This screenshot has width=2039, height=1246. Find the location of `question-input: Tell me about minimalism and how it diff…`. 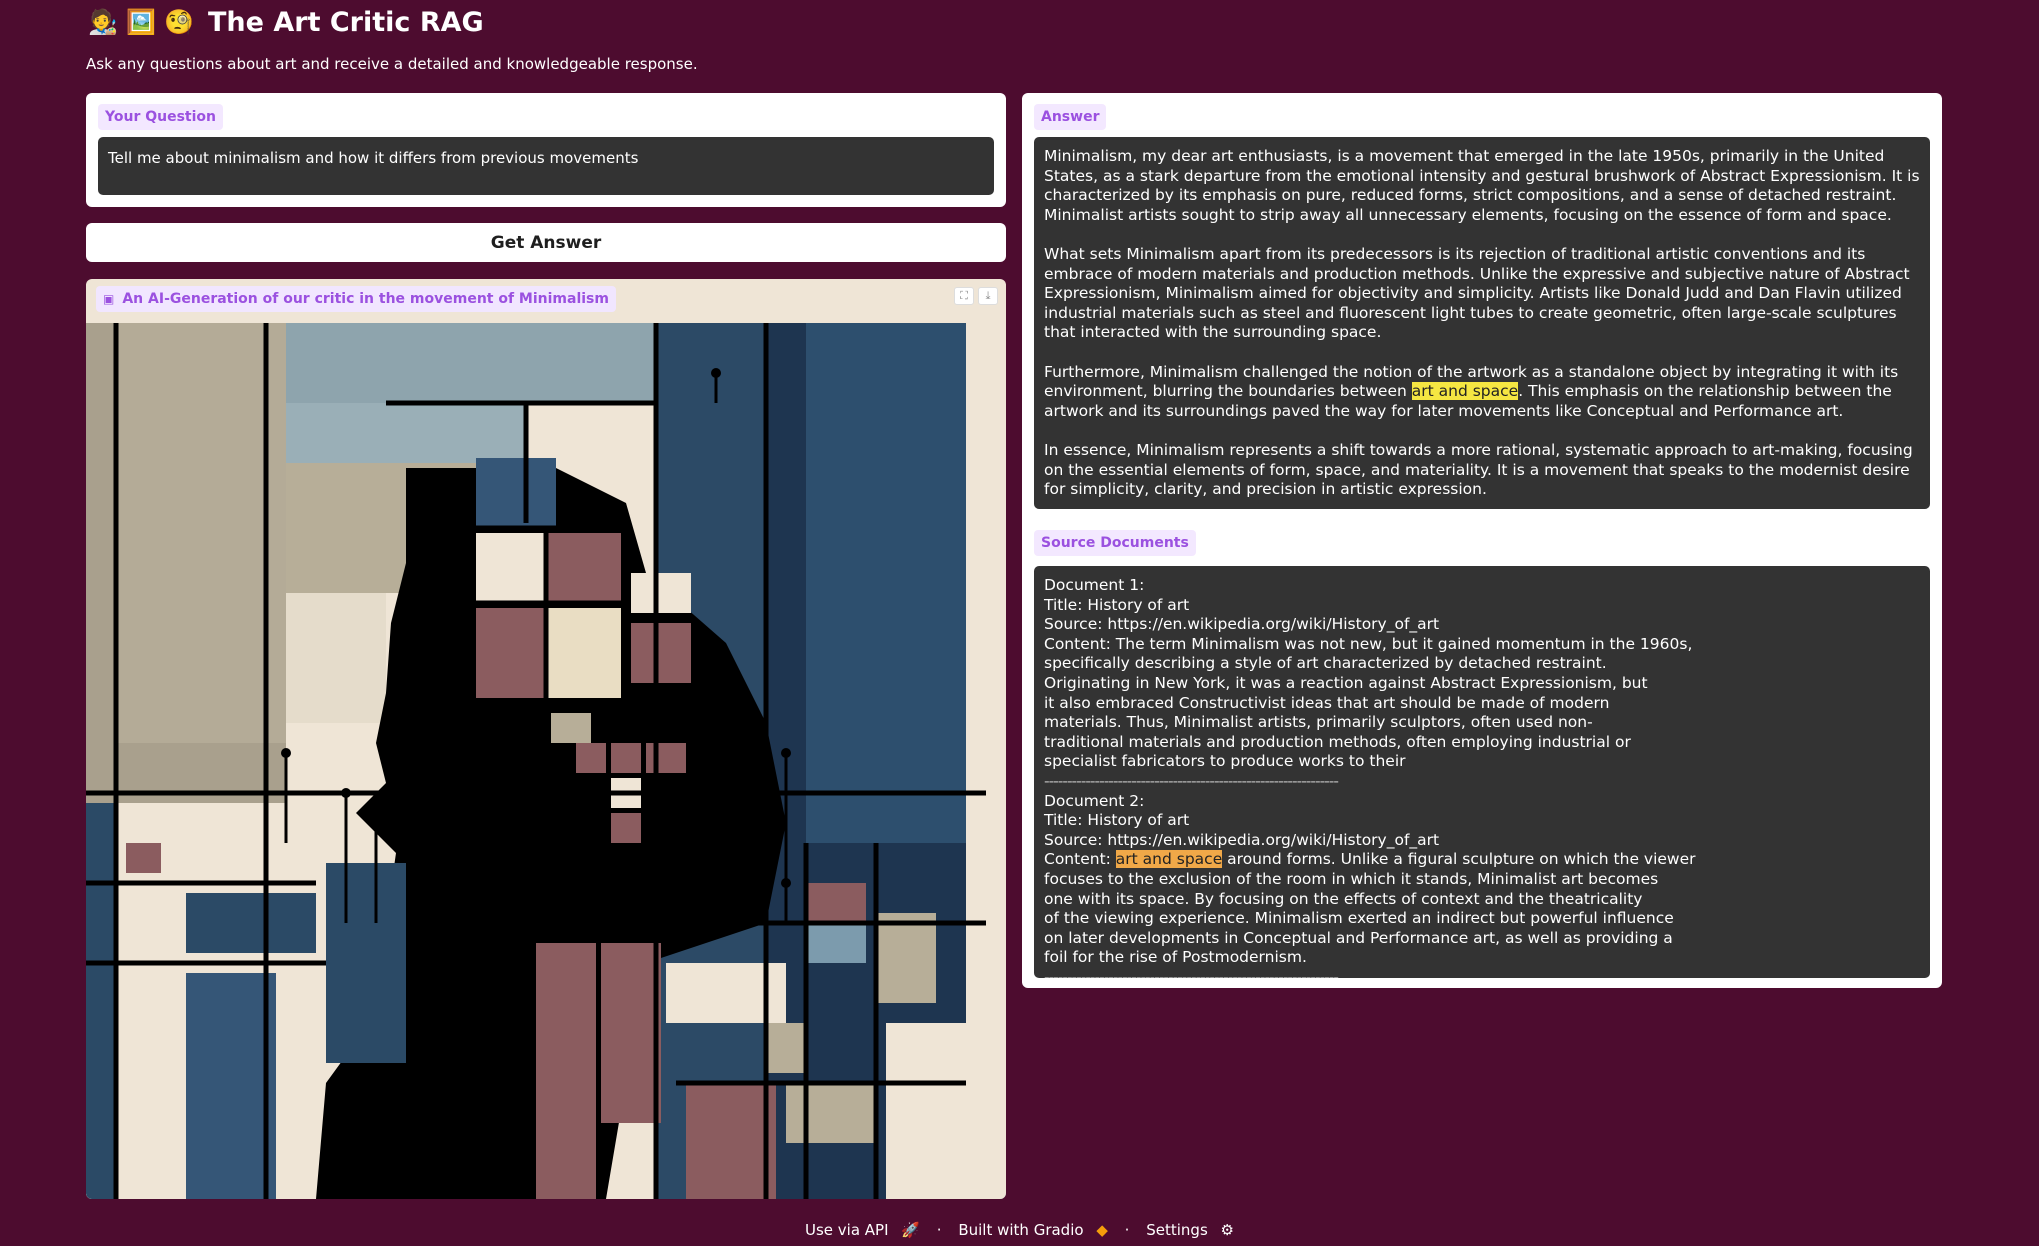

question-input: Tell me about minimalism and how it diff… is located at coordinates (546, 166).